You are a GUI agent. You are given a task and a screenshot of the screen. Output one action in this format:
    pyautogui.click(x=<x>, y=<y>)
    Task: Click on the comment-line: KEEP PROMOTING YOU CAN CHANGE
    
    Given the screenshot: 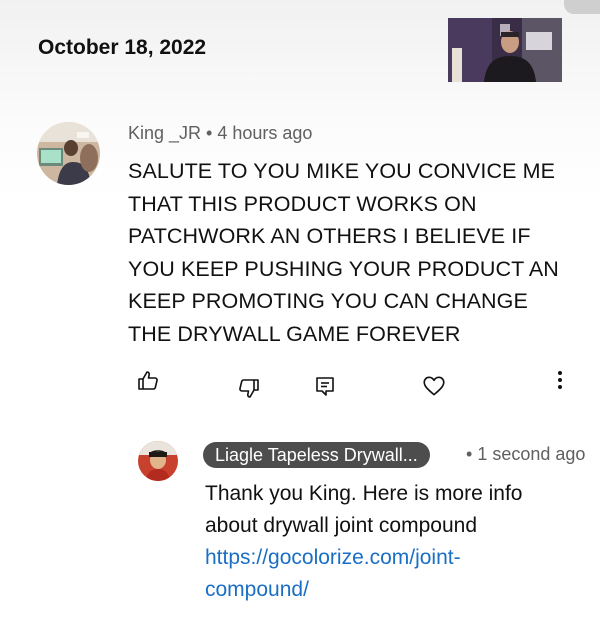 What is the action you would take?
    pyautogui.click(x=328, y=301)
    